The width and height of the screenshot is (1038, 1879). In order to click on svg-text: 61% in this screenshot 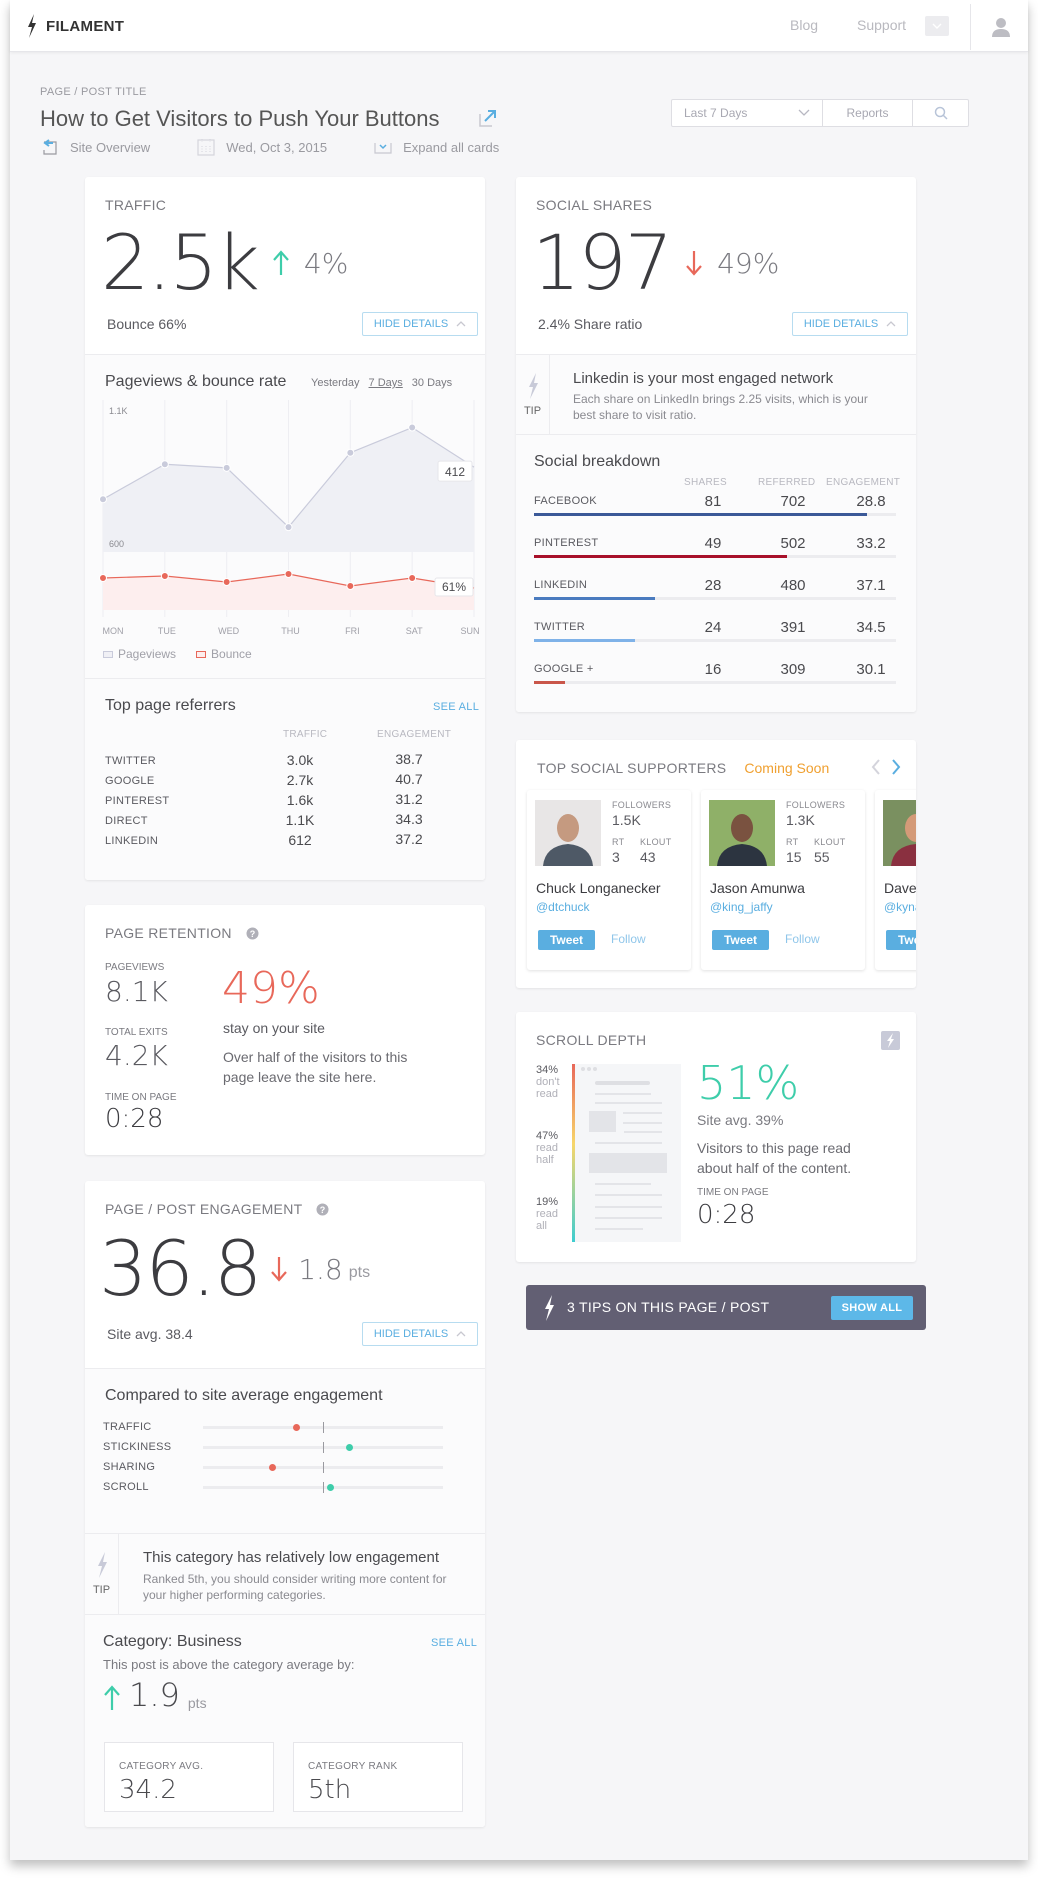, I will do `click(454, 587)`.